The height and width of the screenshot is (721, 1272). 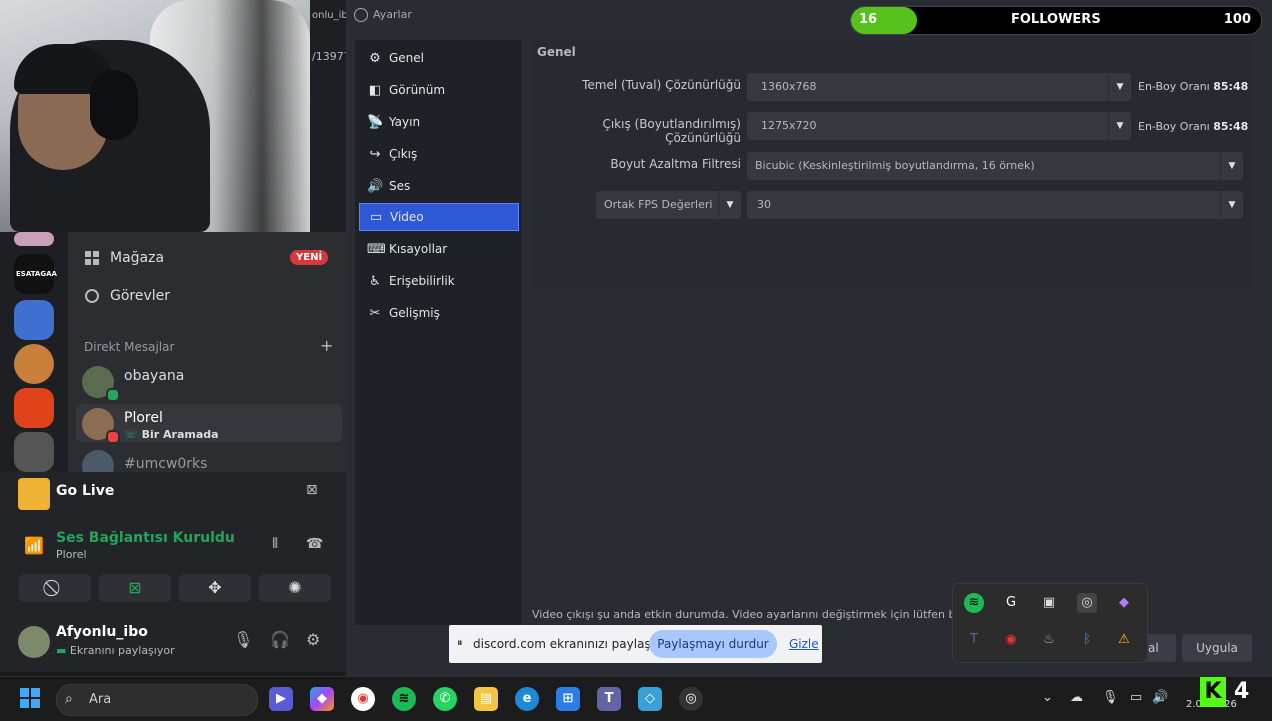 What do you see at coordinates (1049, 640) in the screenshot?
I see `steam-icon: ♨` at bounding box center [1049, 640].